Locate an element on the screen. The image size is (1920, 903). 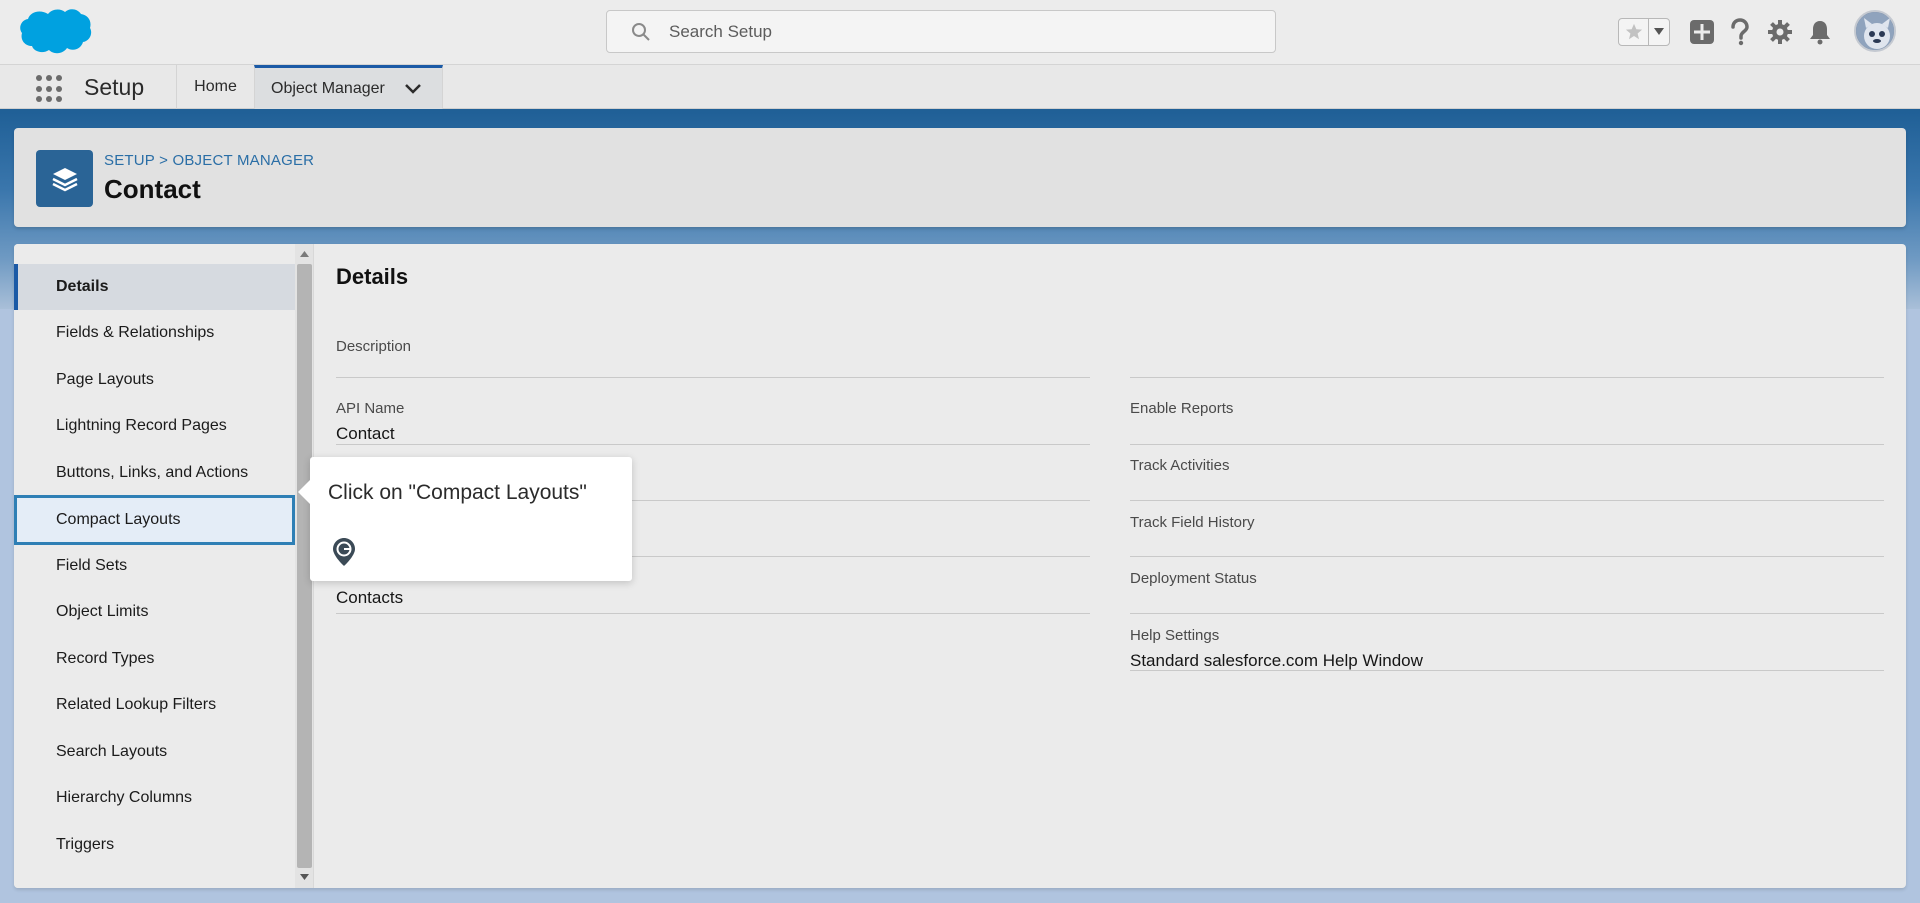
sidebar-item-label: Search Layouts is located at coordinates (112, 751).